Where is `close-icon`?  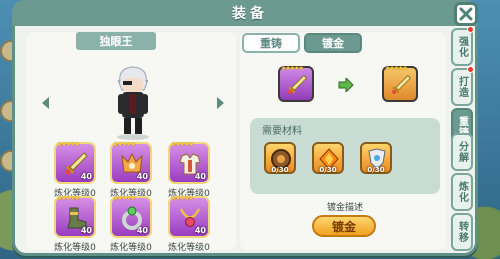 close-icon is located at coordinates (466, 14).